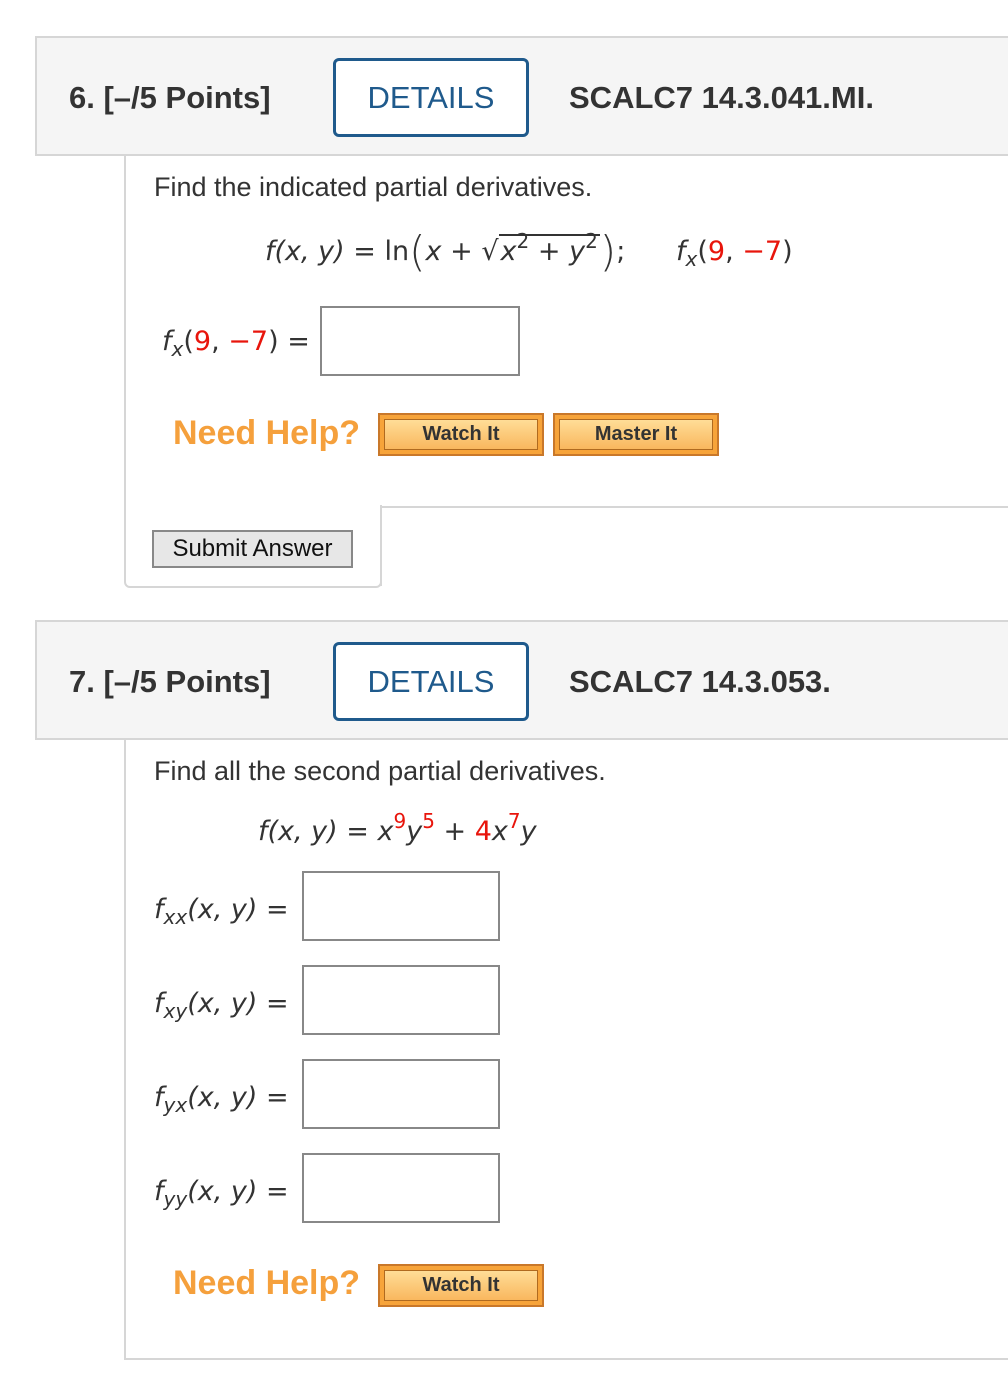  I want to click on question-number: 6. [–/5 Points], so click(170, 97).